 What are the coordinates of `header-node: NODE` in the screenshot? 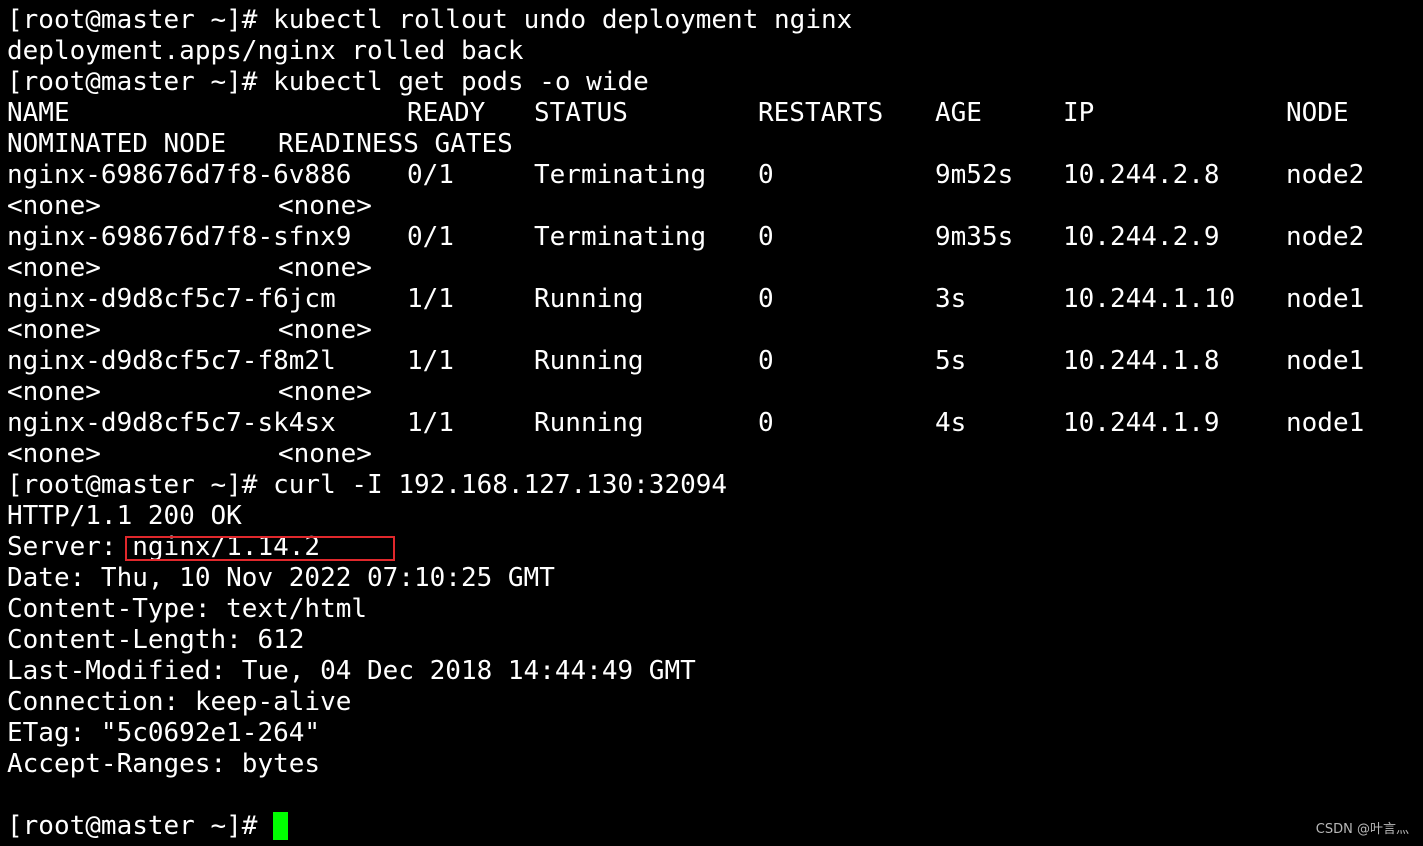 It's located at (1317, 113).